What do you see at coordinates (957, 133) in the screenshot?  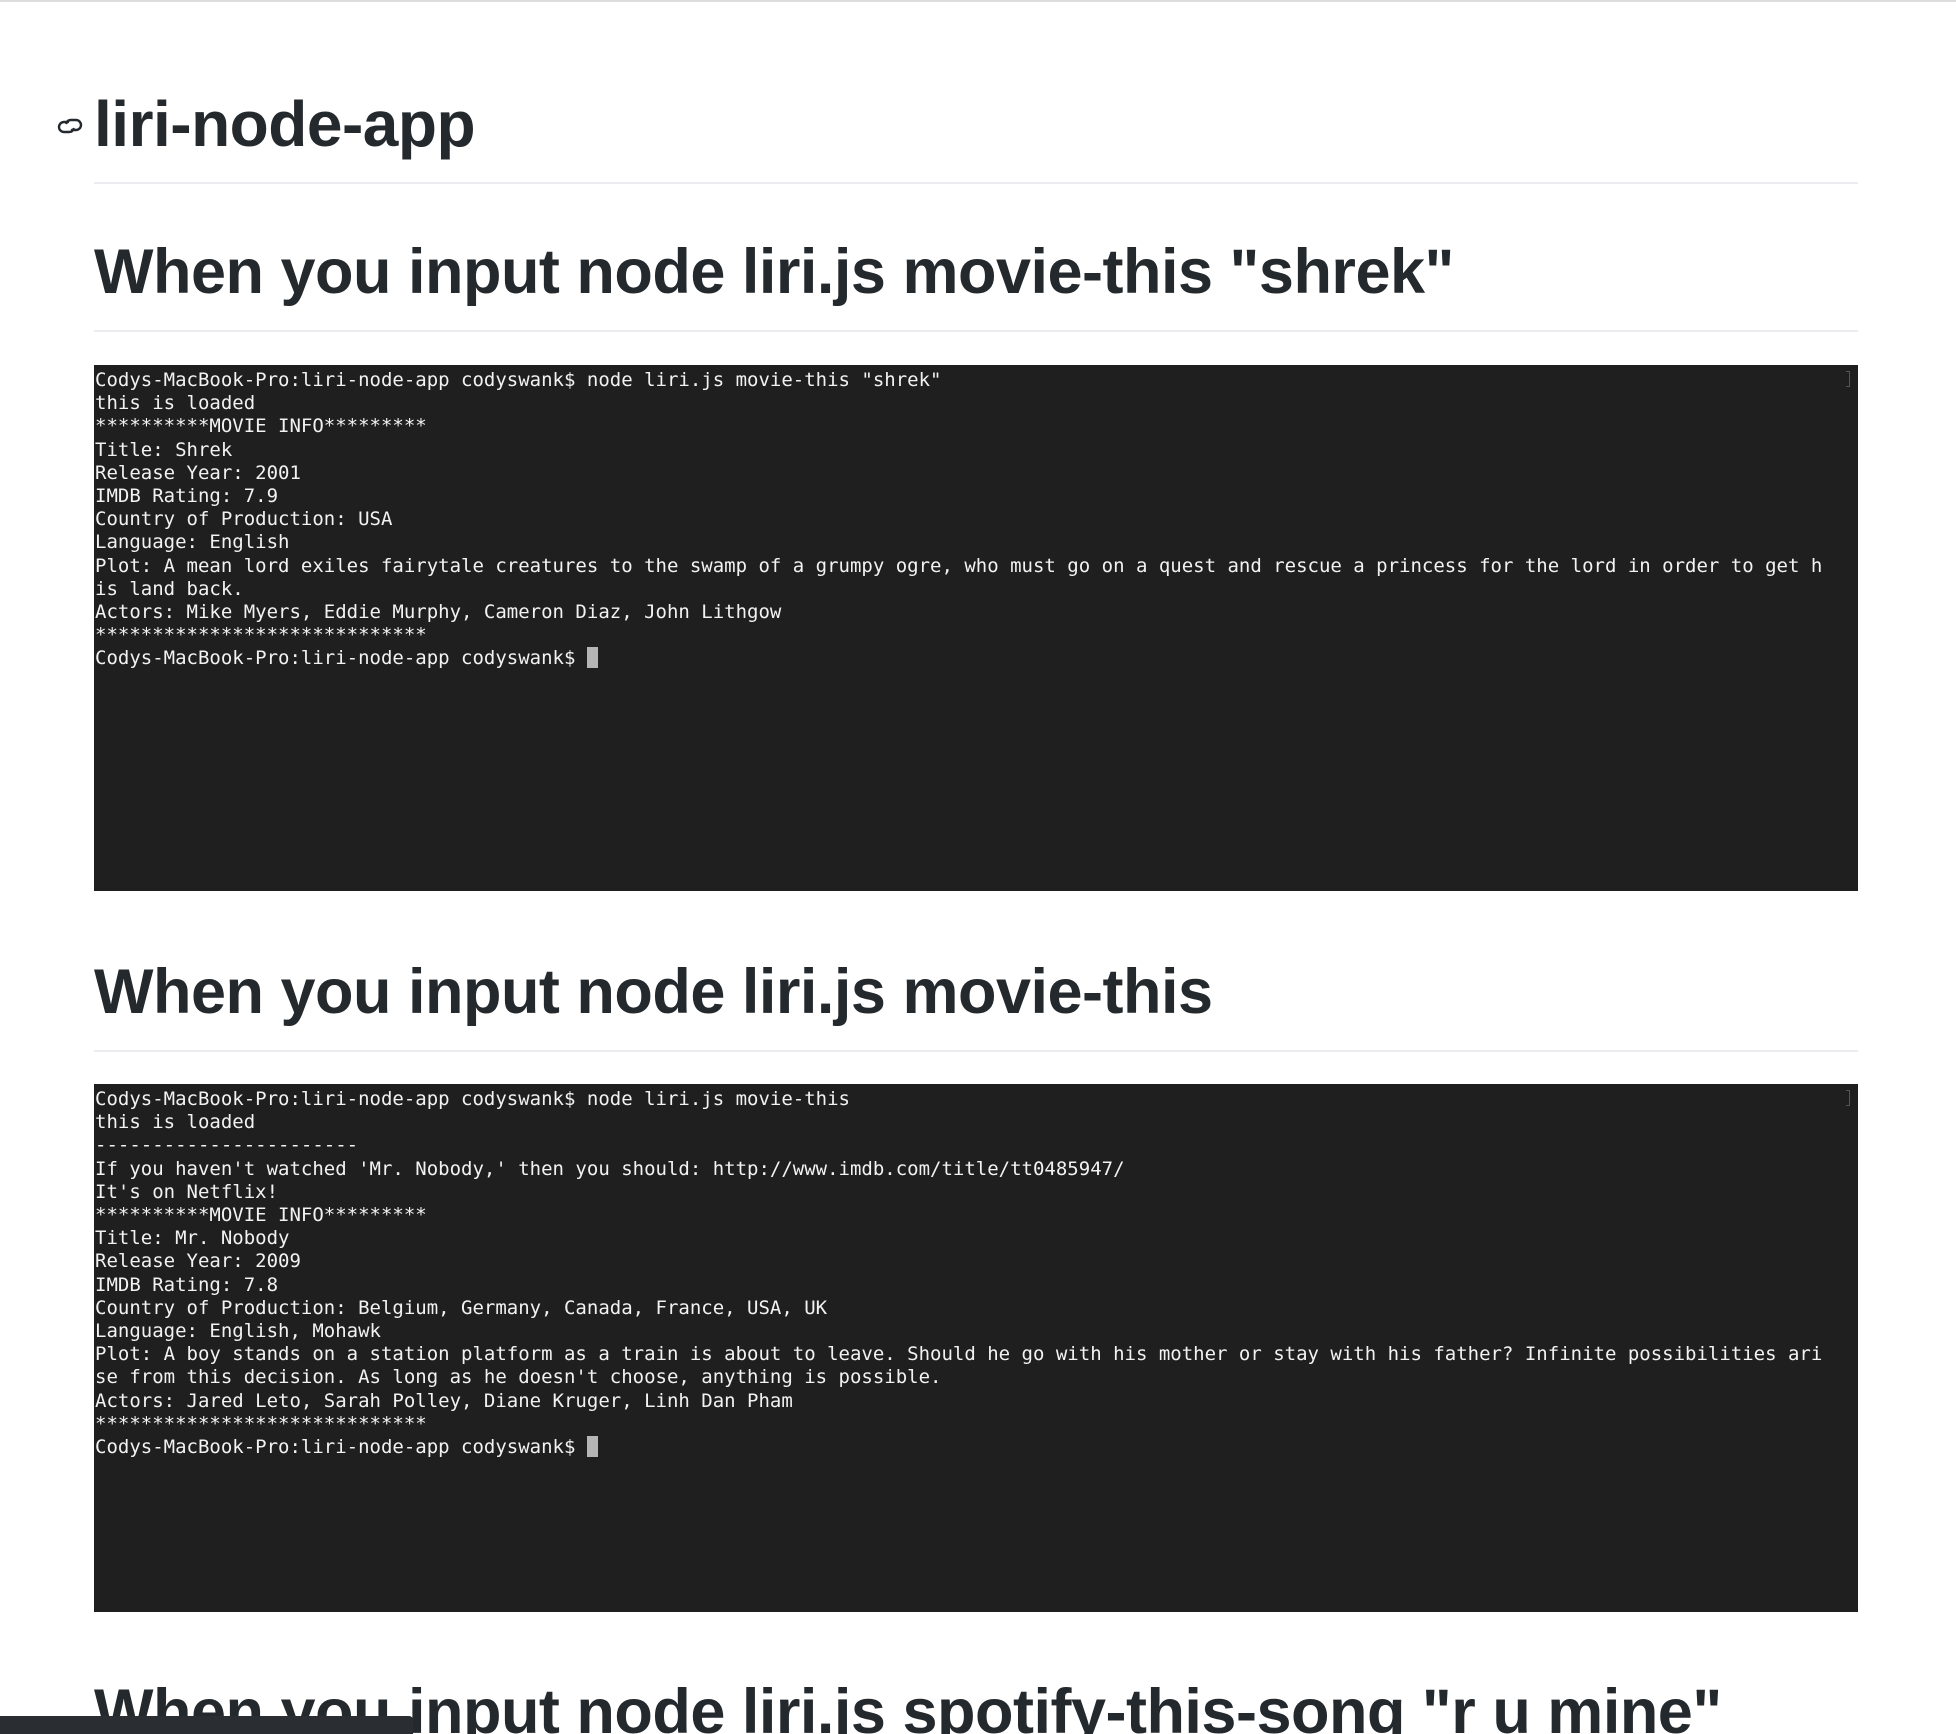 I see `title-block: liri-node-app` at bounding box center [957, 133].